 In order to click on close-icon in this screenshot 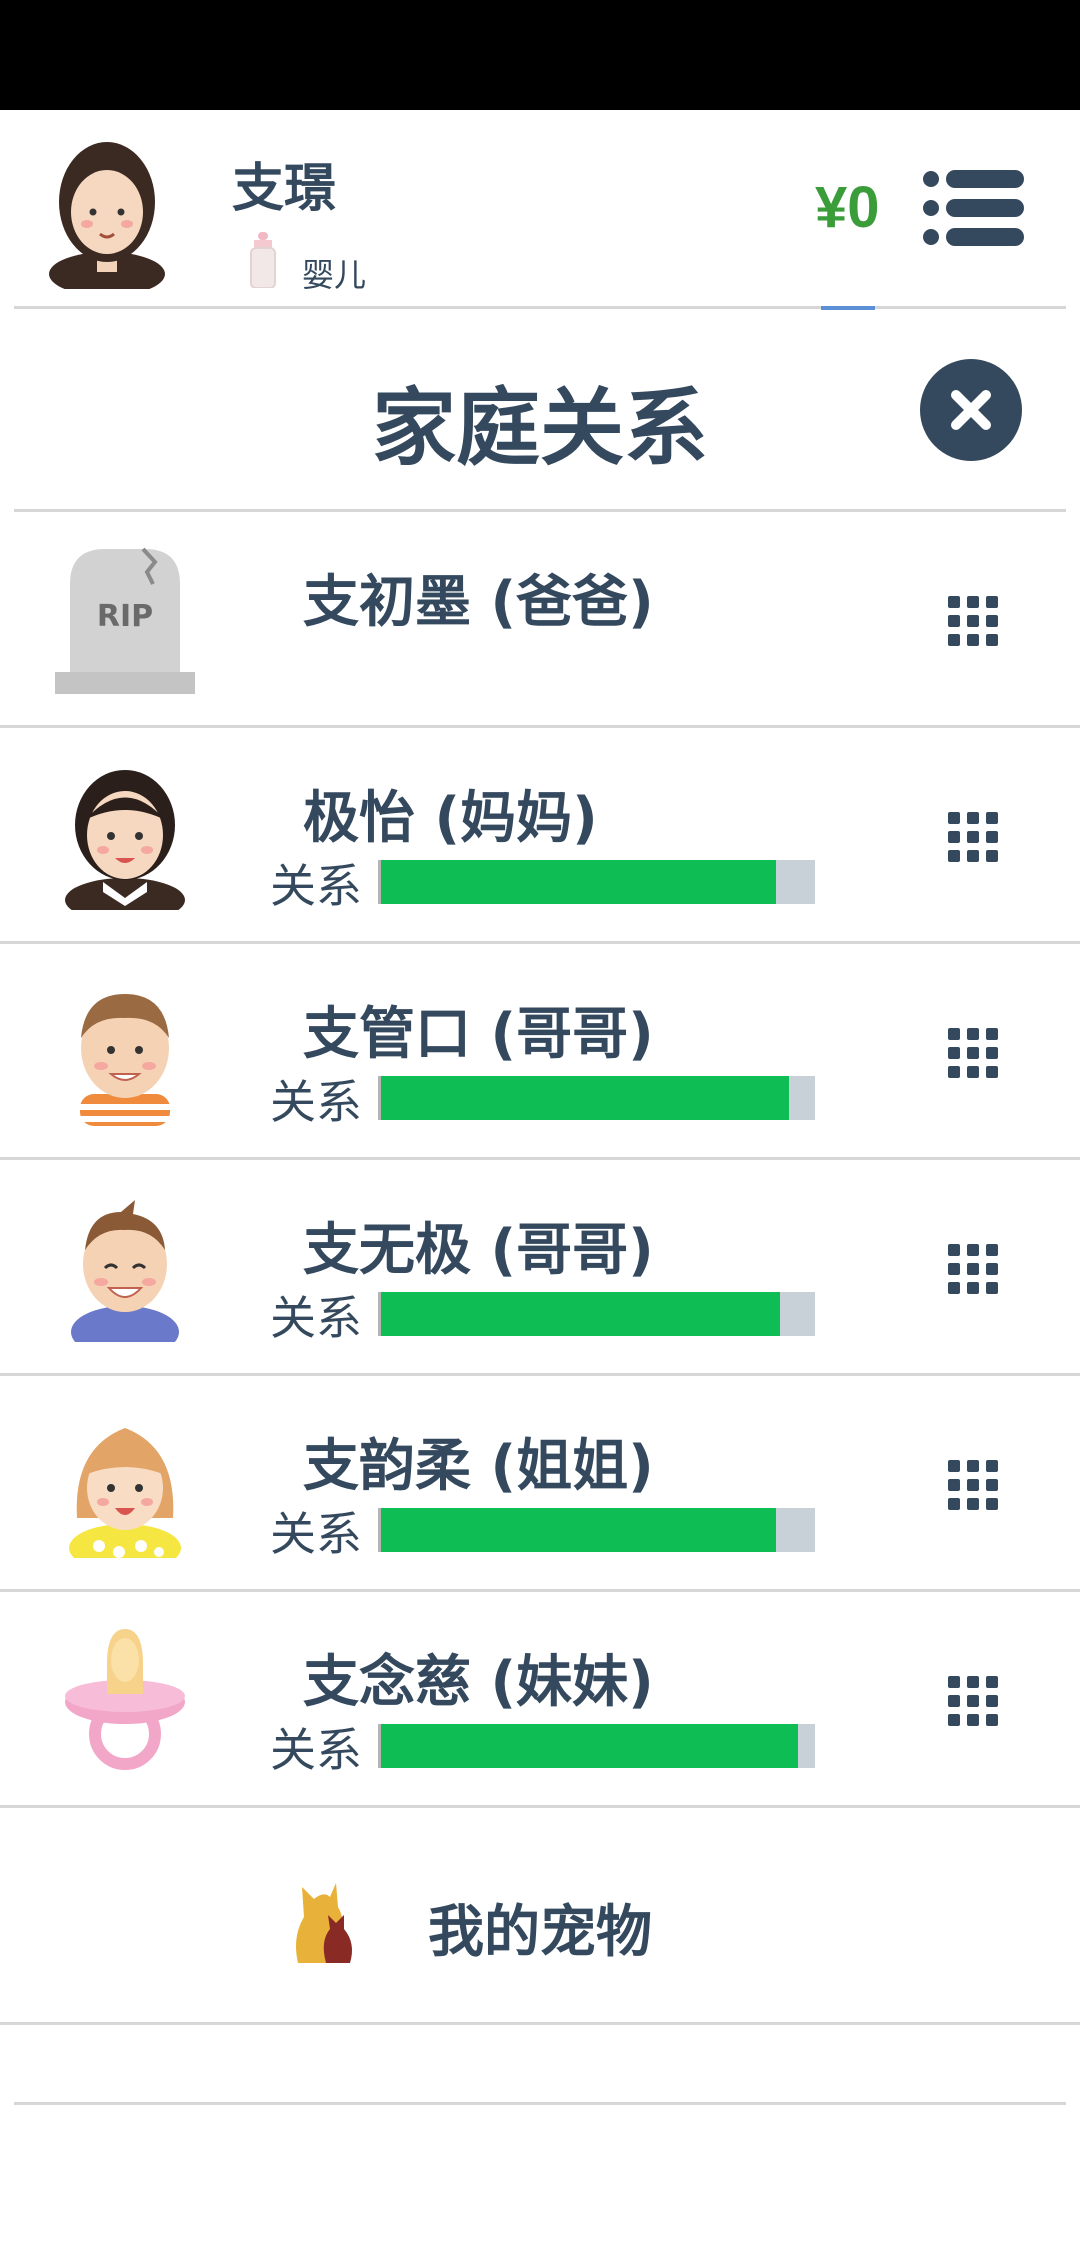, I will do `click(971, 410)`.